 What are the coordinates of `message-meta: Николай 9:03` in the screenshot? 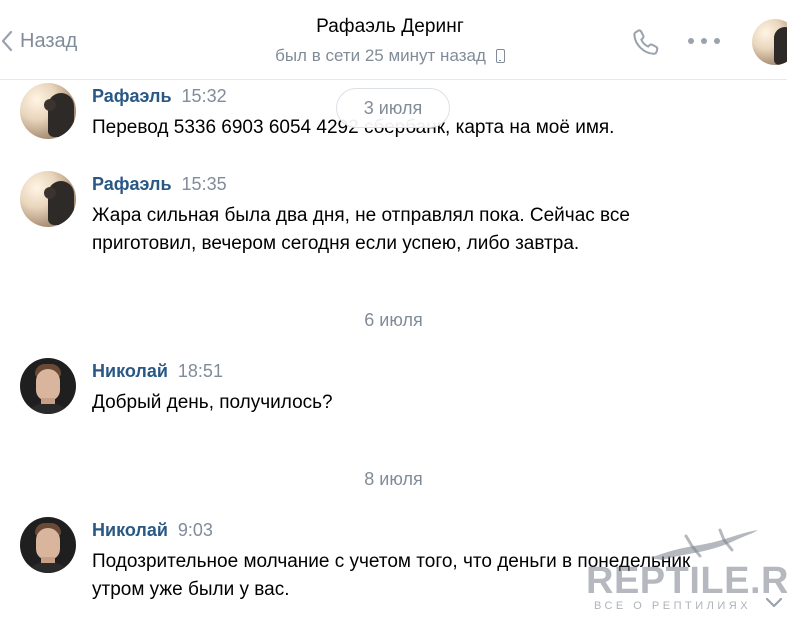 It's located at (402, 532).